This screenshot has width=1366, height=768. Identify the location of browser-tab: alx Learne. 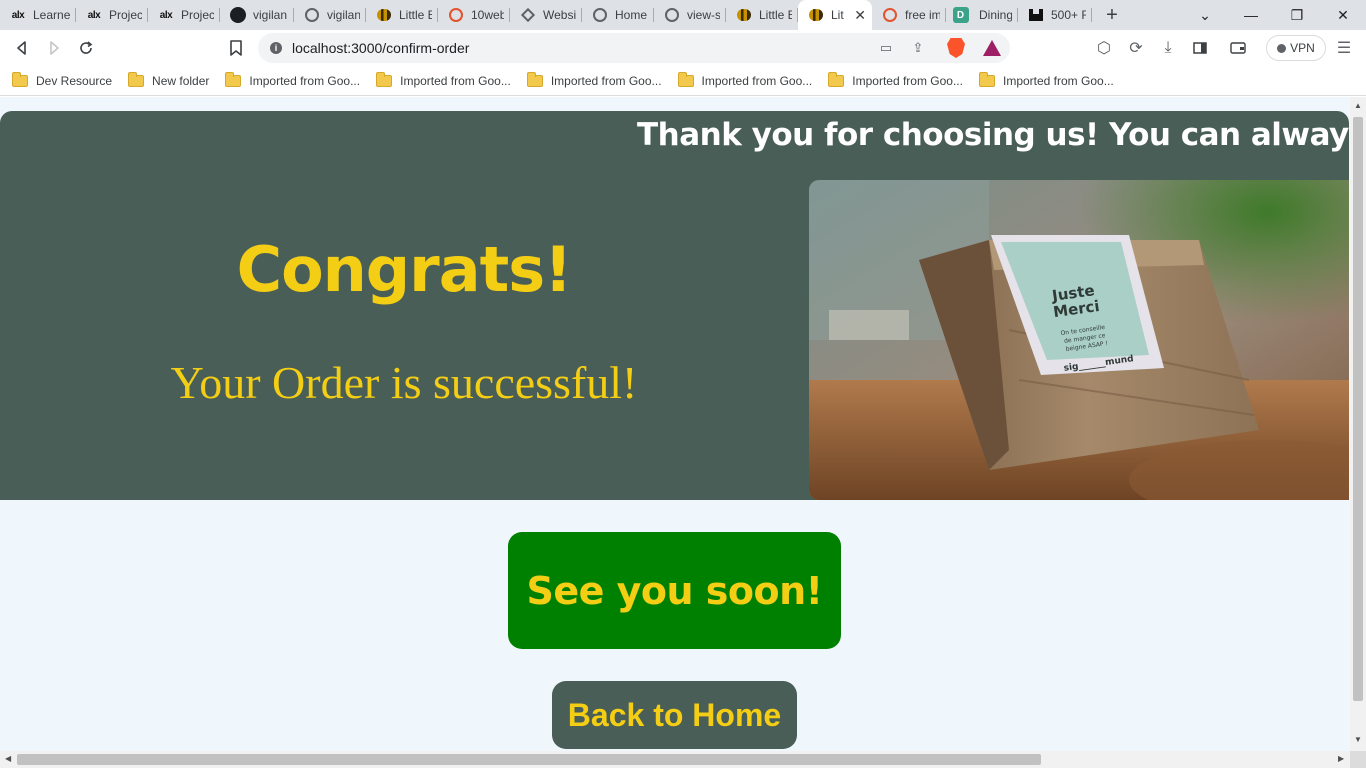
(38, 15).